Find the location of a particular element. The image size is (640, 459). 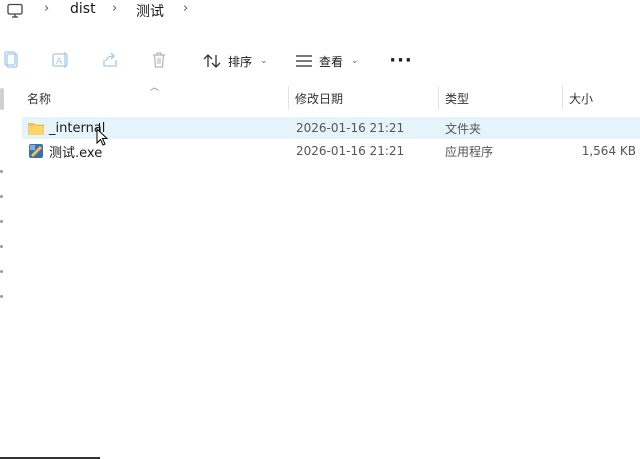

copy-icon is located at coordinates (12, 60).